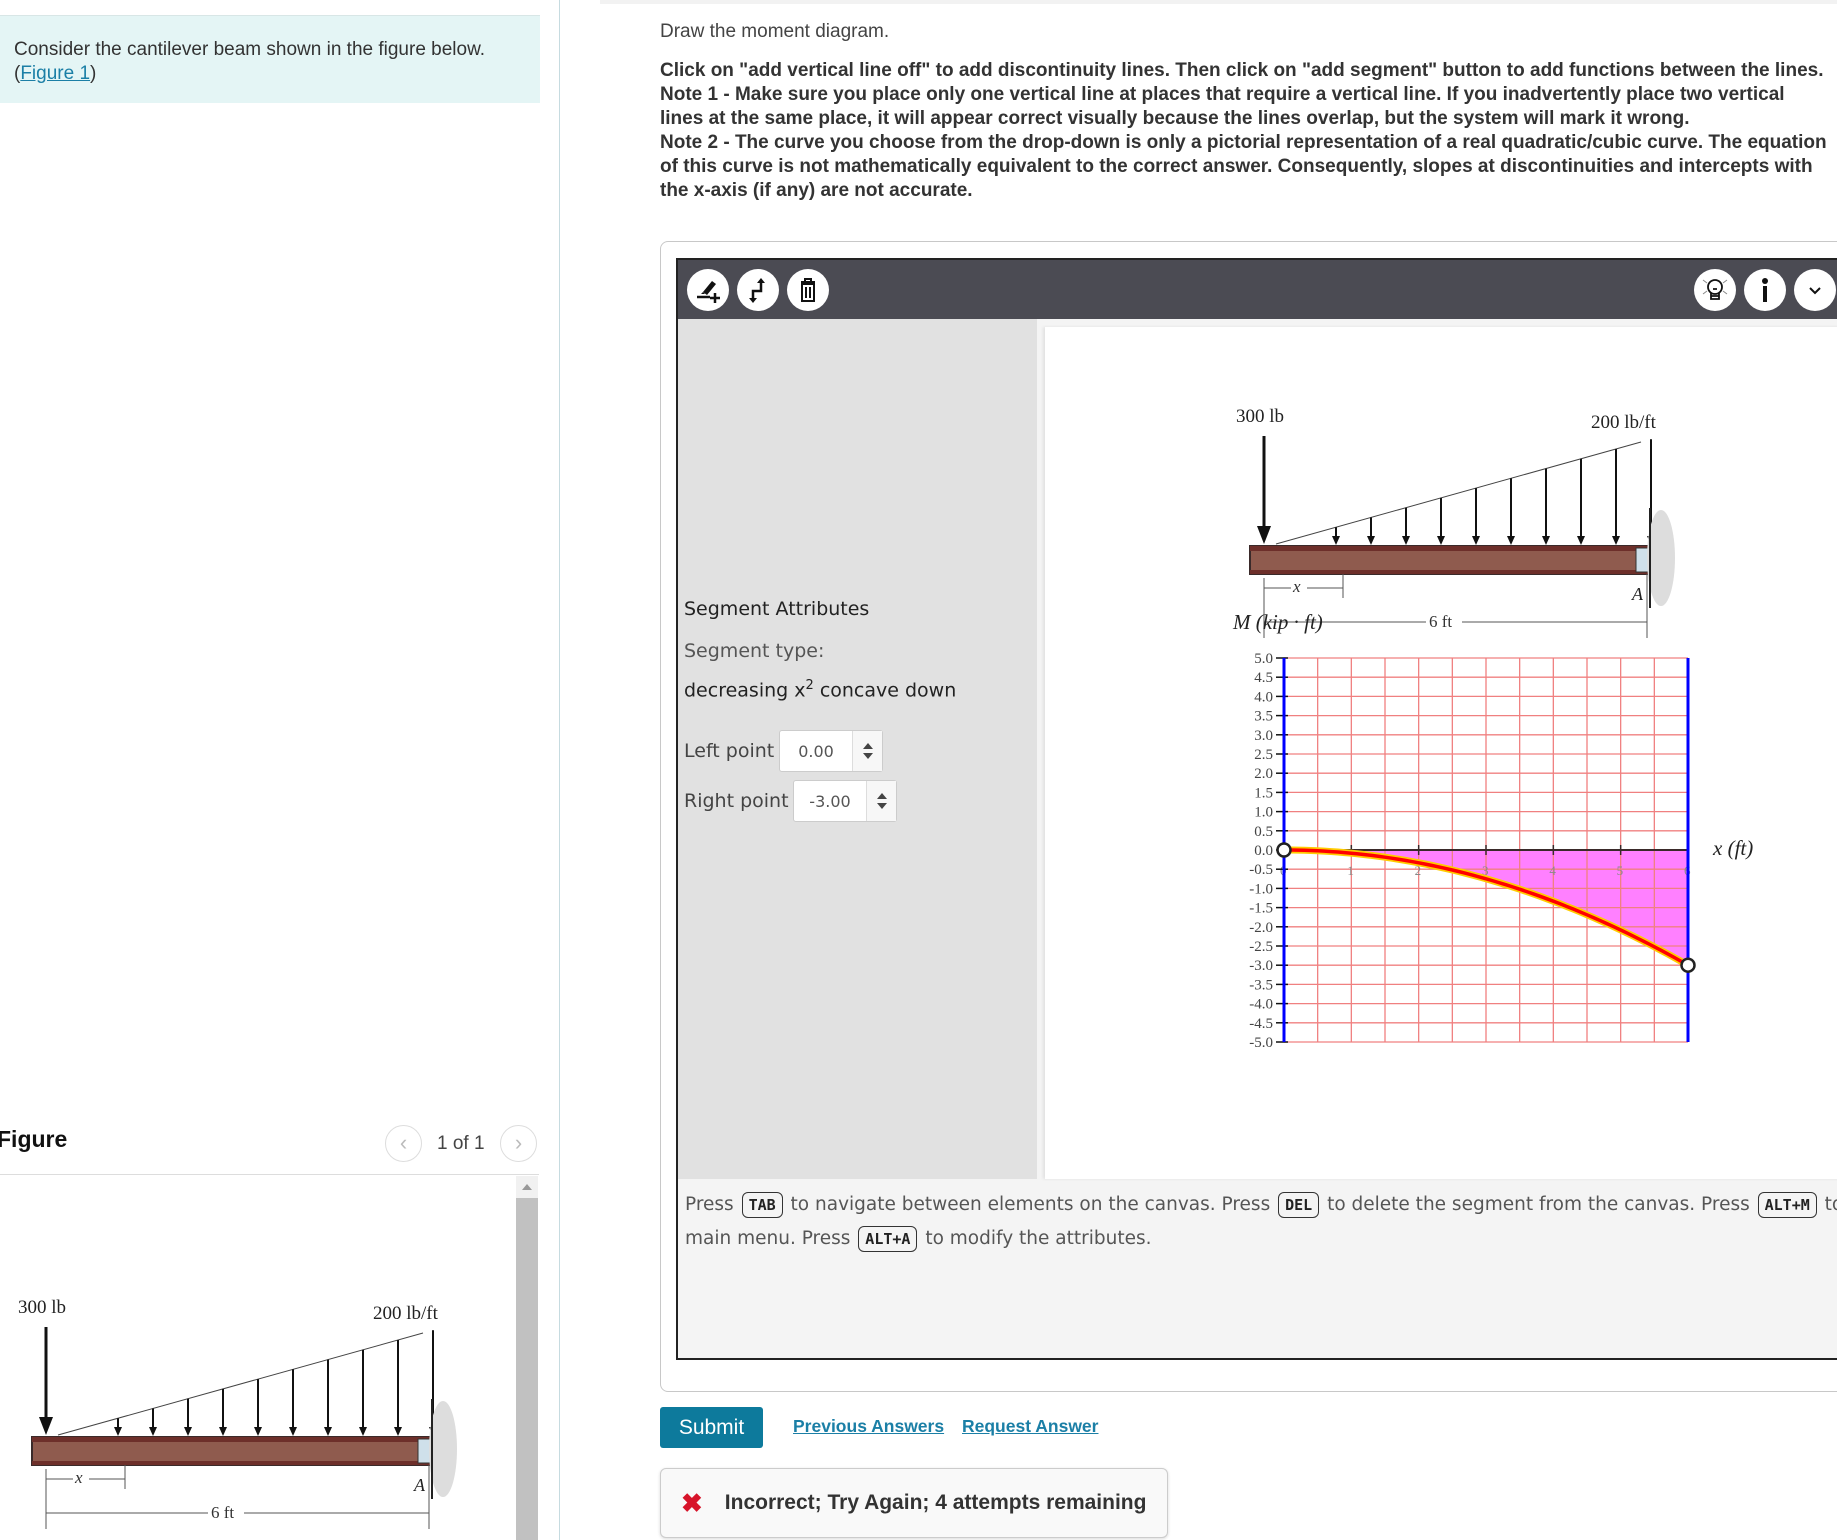 The height and width of the screenshot is (1540, 1837). What do you see at coordinates (816, 751) in the screenshot?
I see `left-point-input` at bounding box center [816, 751].